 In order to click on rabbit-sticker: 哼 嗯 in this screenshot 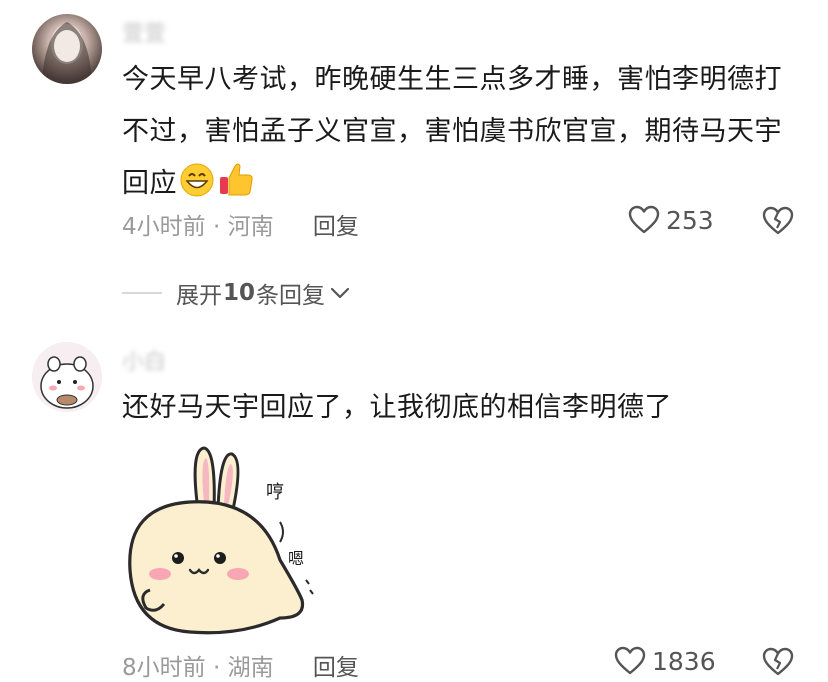, I will do `click(225, 540)`.